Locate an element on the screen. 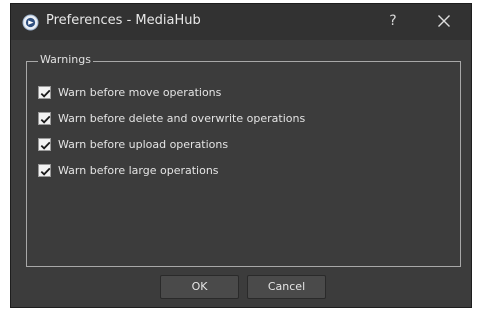 The width and height of the screenshot is (478, 310). upload-warning-checkbox is located at coordinates (44, 144).